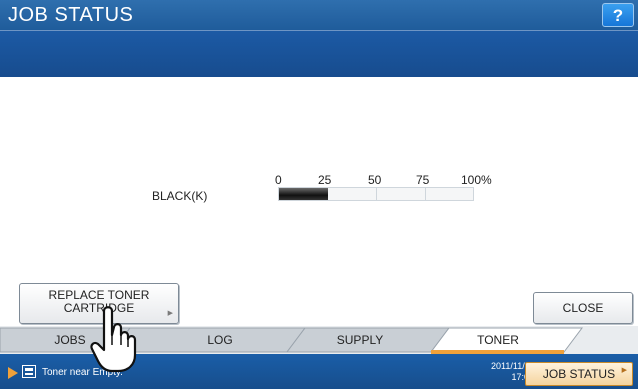 The image size is (638, 389). What do you see at coordinates (618, 15) in the screenshot?
I see `help-button: ?` at bounding box center [618, 15].